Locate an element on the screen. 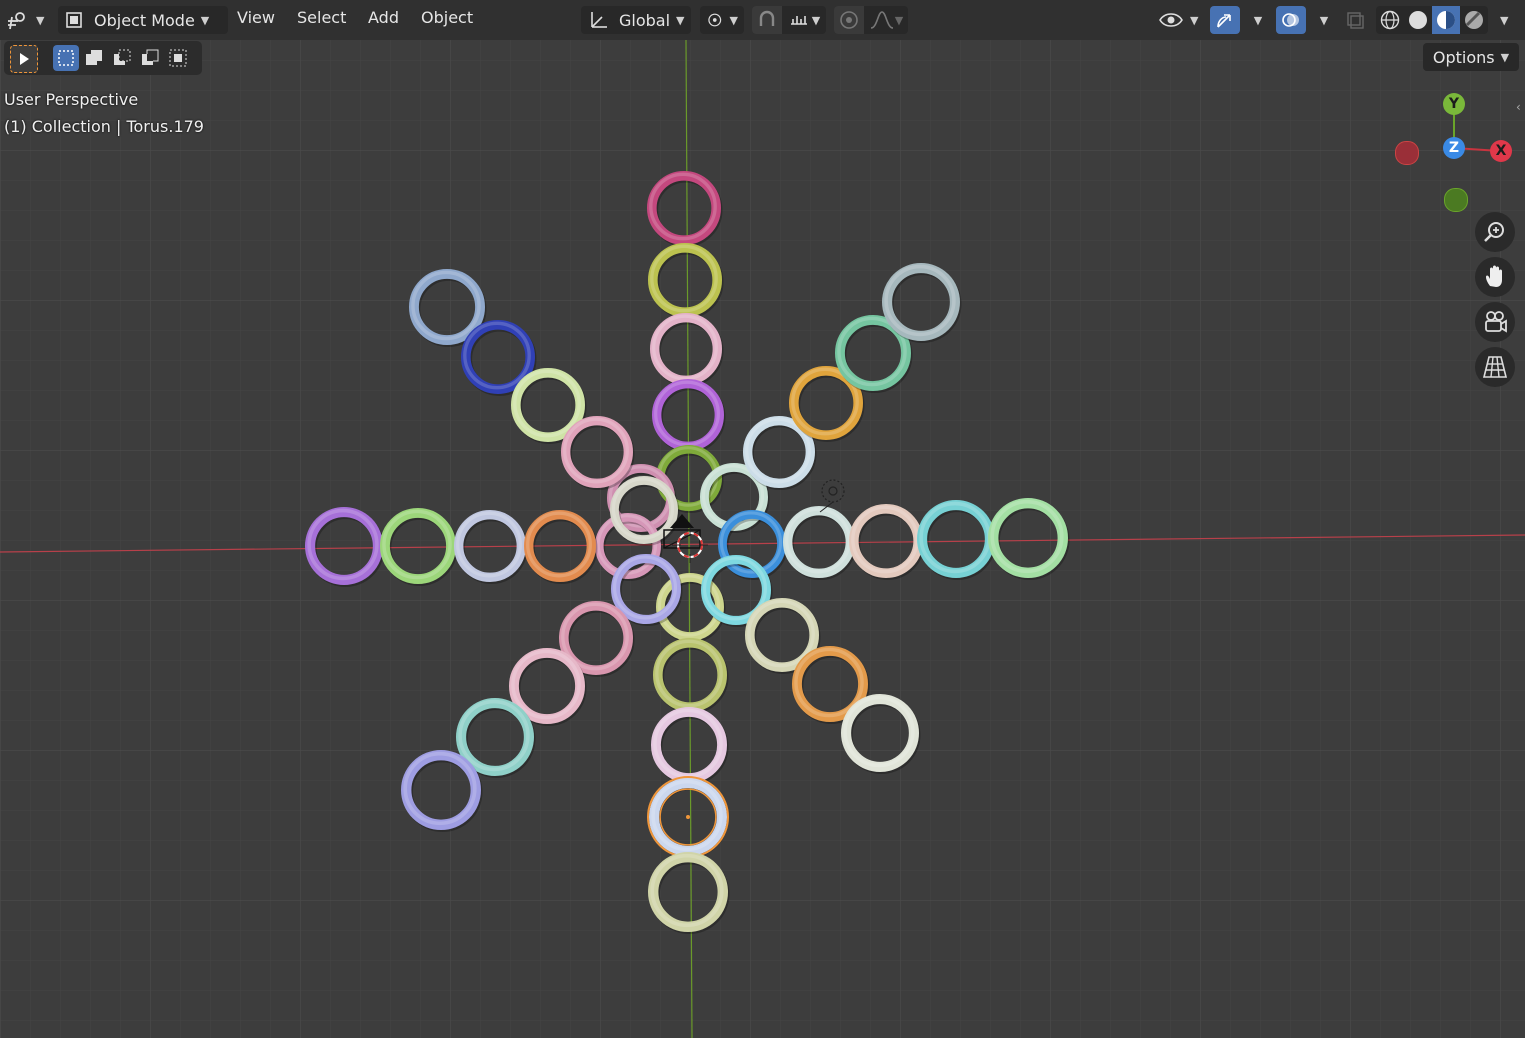 The width and height of the screenshot is (1525, 1038). select-intersect-button is located at coordinates (178, 58).